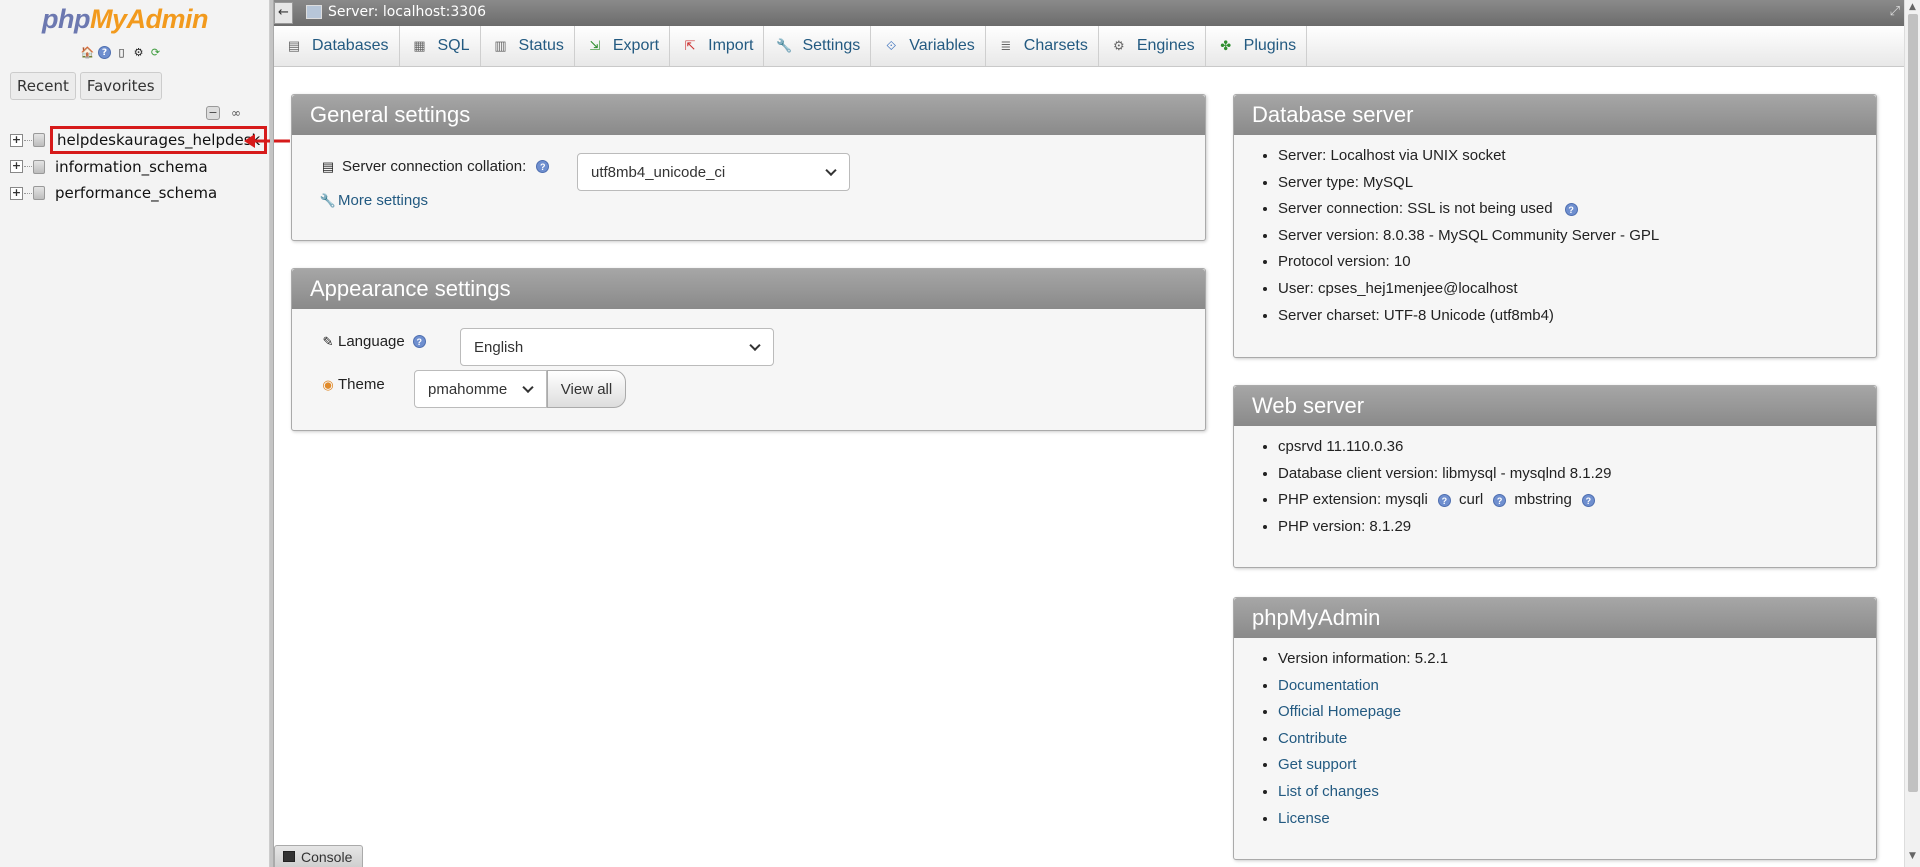  What do you see at coordinates (155, 52) in the screenshot?
I see `reload-icon: ⟳` at bounding box center [155, 52].